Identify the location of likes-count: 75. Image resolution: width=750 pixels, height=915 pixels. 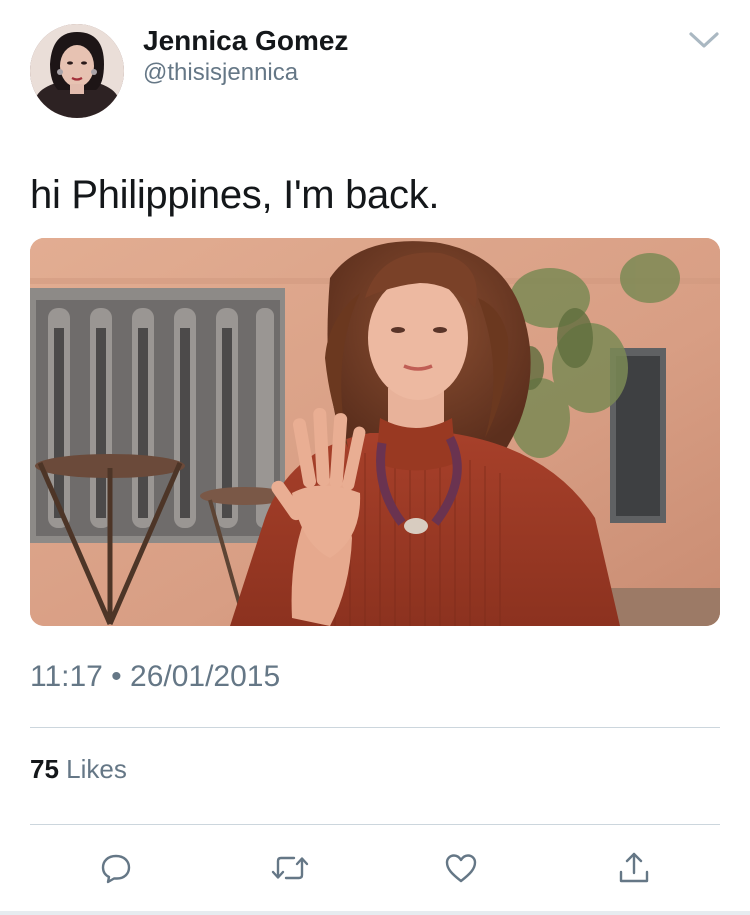
(44, 769).